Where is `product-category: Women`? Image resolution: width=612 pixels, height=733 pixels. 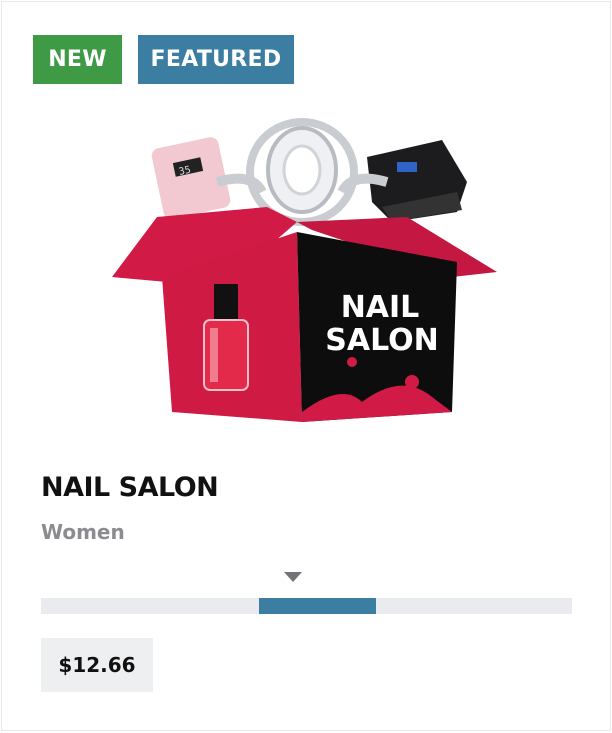
product-category: Women is located at coordinates (83, 532).